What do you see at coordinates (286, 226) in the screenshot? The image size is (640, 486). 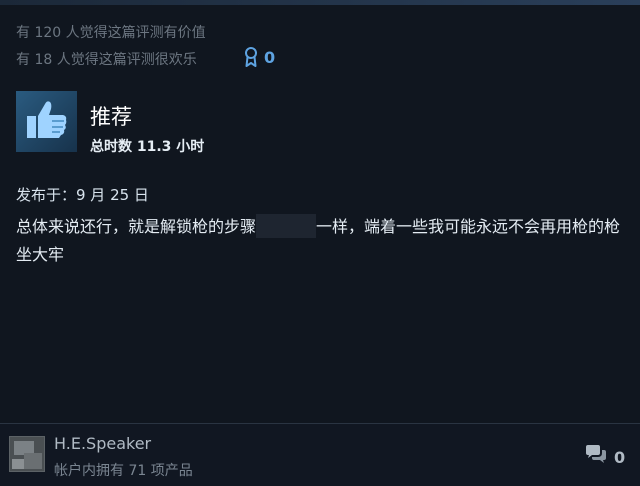 I see `censored-block` at bounding box center [286, 226].